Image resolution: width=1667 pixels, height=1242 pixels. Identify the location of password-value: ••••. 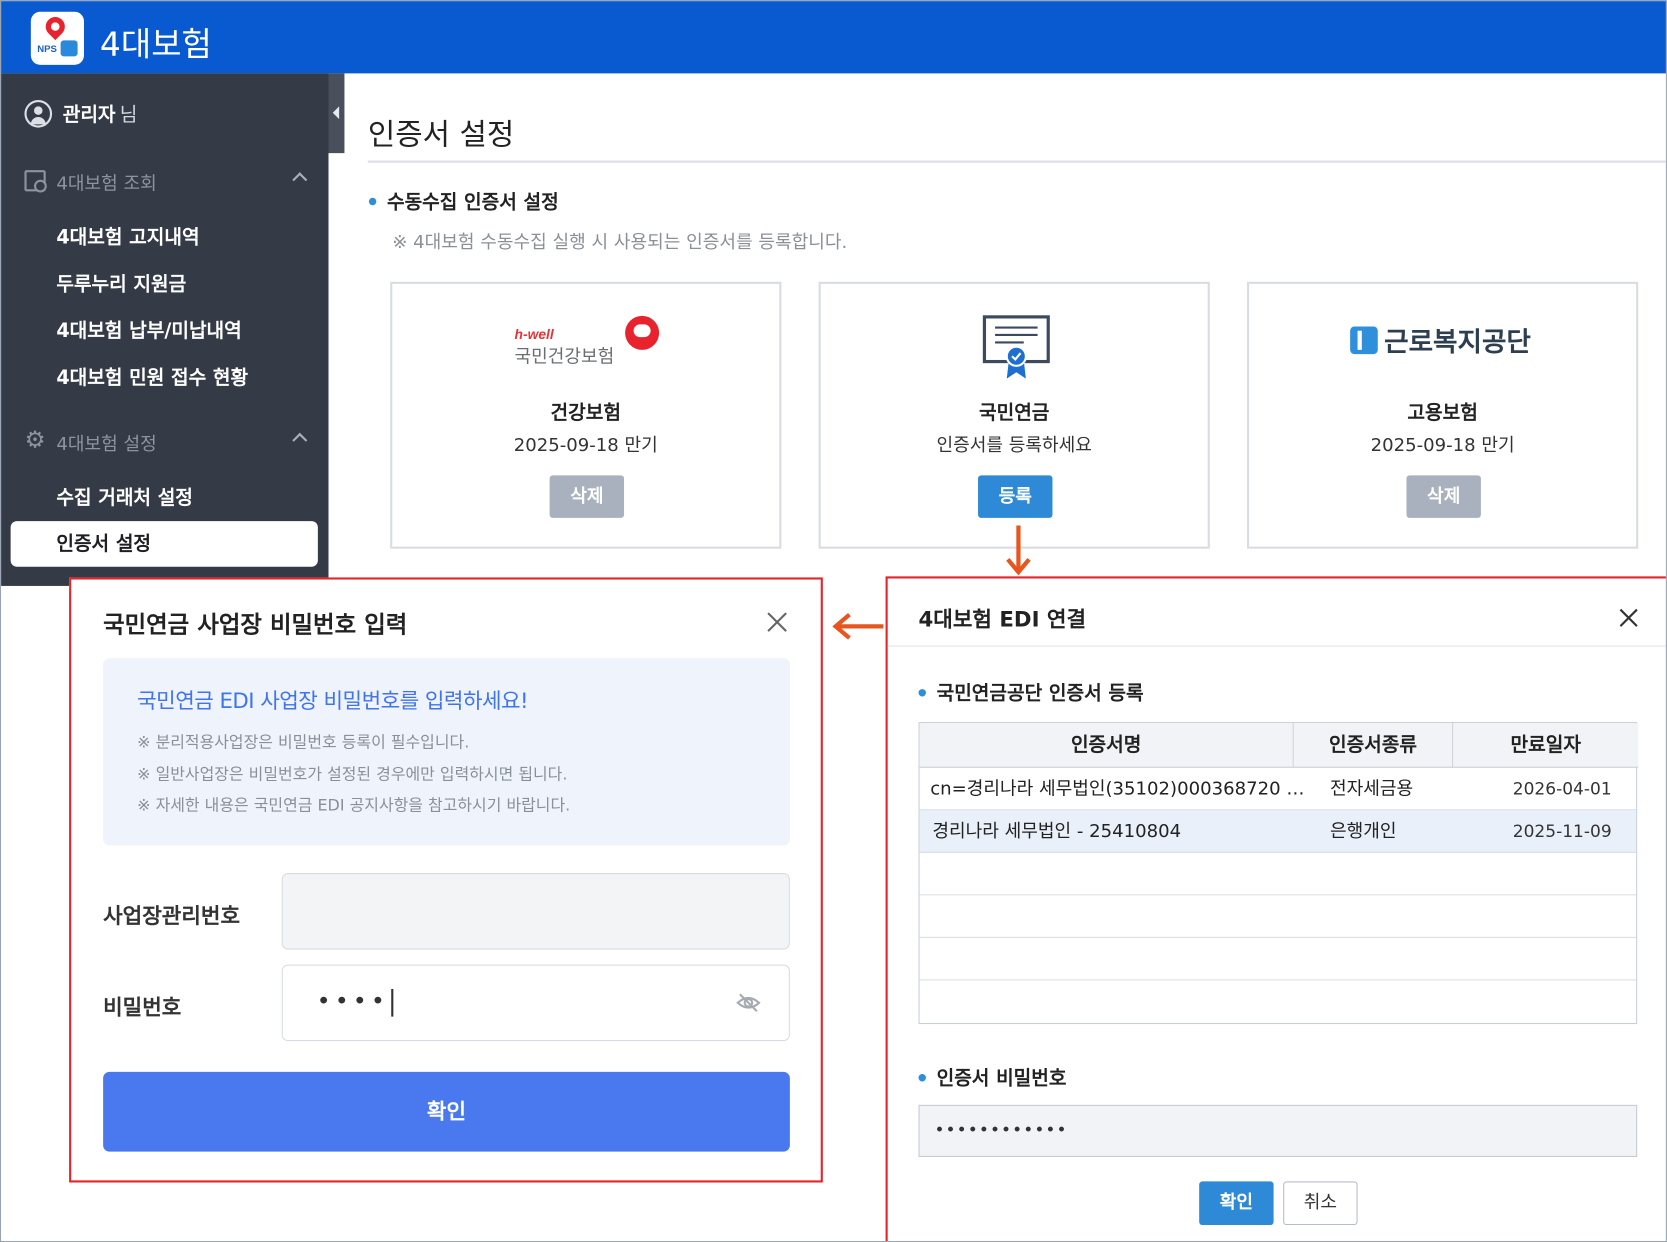
(355, 1002).